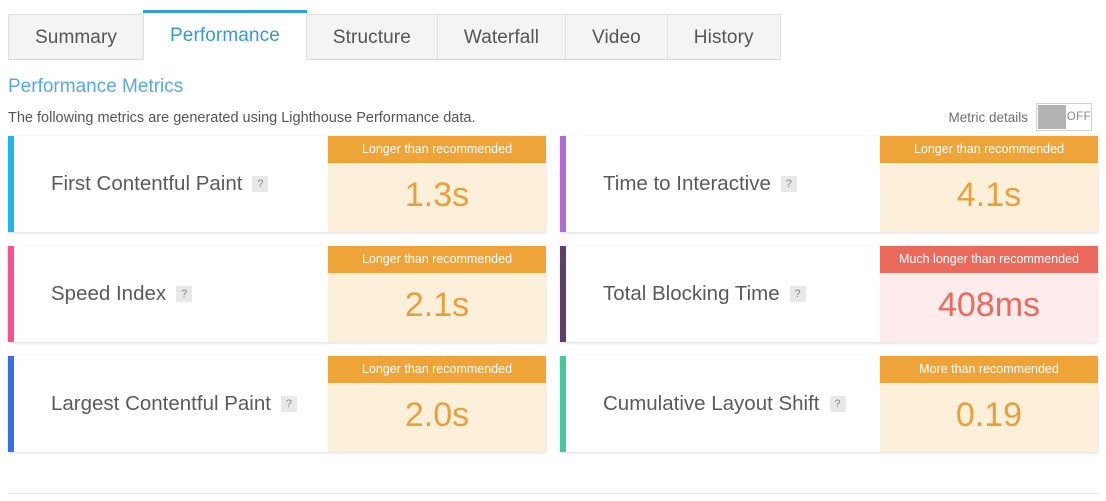  Describe the element at coordinates (437, 417) in the screenshot. I see `metric-value: 2.0s` at that location.